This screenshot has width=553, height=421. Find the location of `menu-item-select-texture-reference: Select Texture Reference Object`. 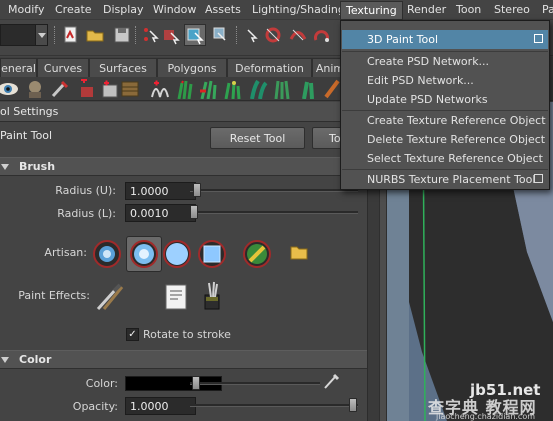

menu-item-select-texture-reference: Select Texture Reference Object is located at coordinates (445, 158).